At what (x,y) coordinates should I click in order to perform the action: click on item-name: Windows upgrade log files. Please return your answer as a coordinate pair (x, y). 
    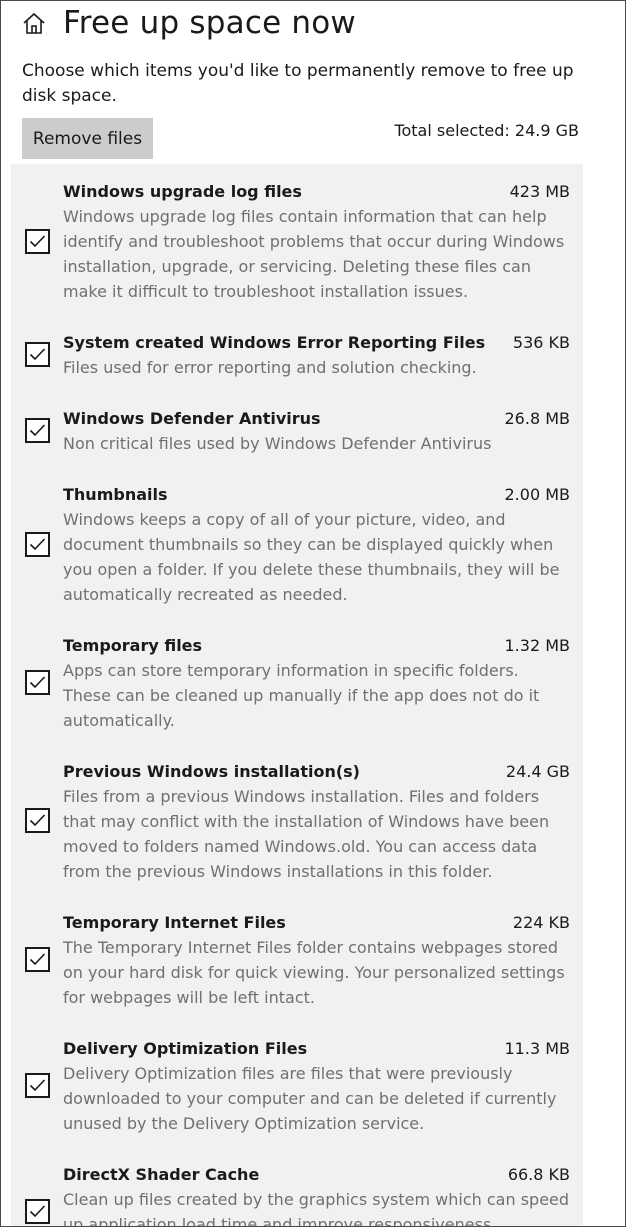
    Looking at the image, I should click on (182, 191).